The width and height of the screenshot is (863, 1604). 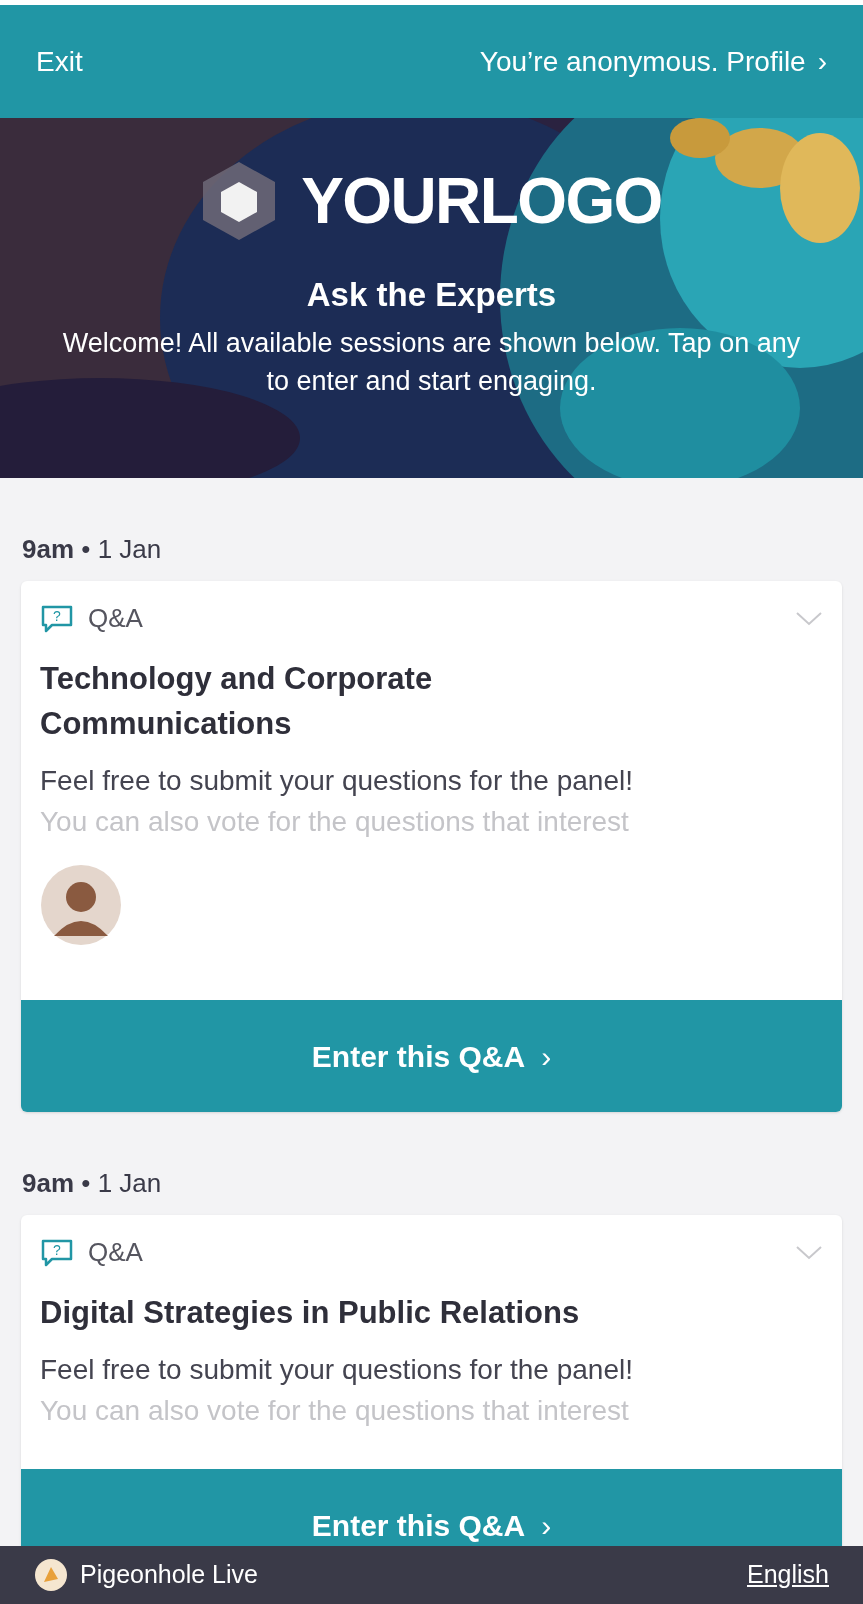 What do you see at coordinates (481, 201) in the screenshot?
I see `logo-text: YOURLOGO` at bounding box center [481, 201].